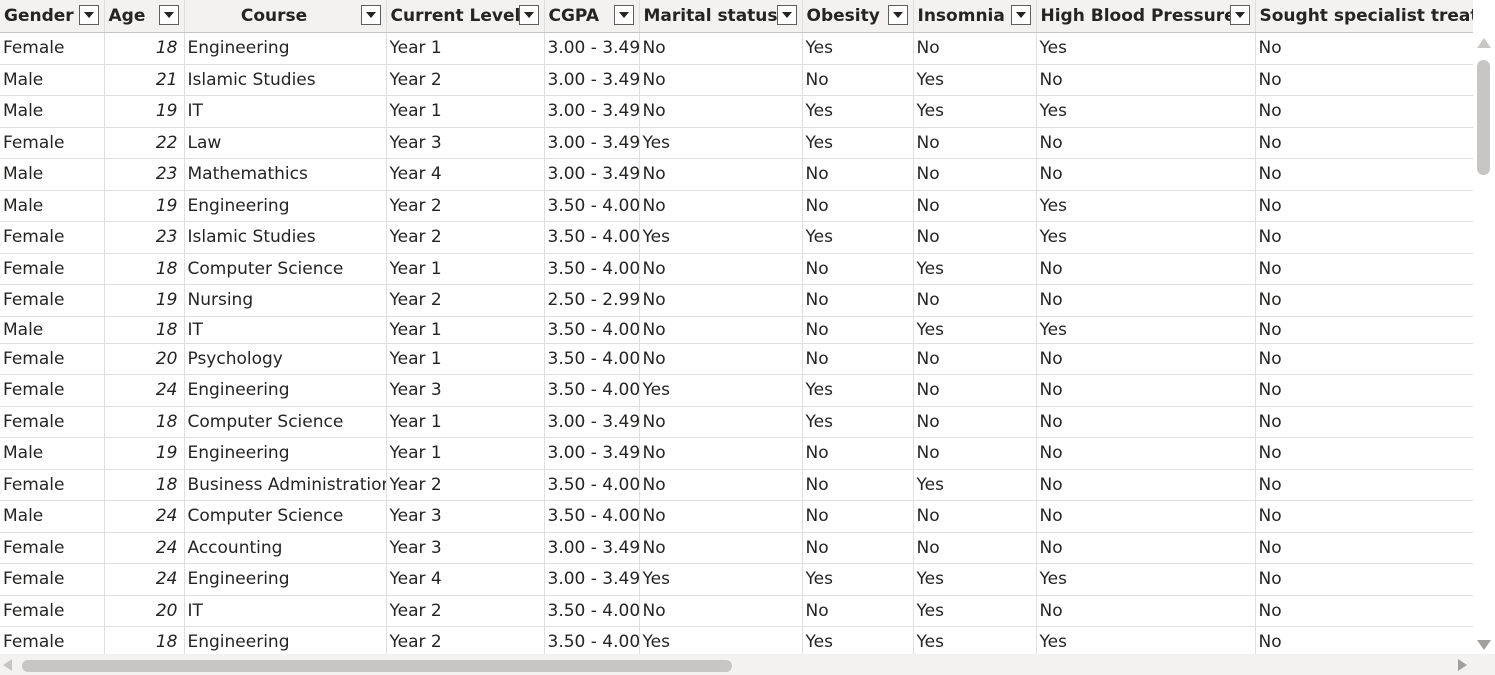 The image size is (1495, 675). What do you see at coordinates (1239, 15) in the screenshot?
I see `filter-dropdown-high-blood-pressure` at bounding box center [1239, 15].